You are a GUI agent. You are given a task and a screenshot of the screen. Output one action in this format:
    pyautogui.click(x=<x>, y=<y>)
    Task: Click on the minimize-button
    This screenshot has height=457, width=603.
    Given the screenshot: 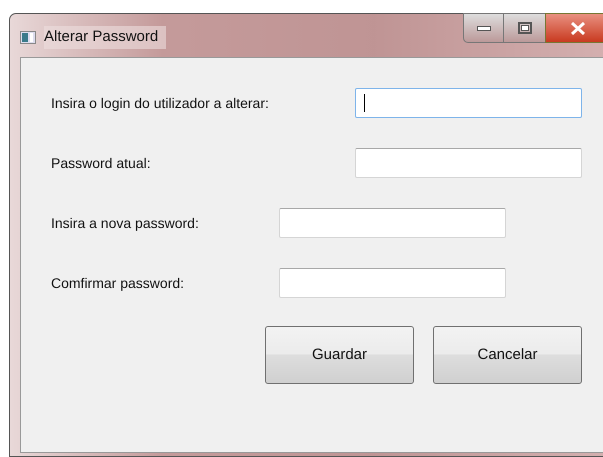 What is the action you would take?
    pyautogui.click(x=483, y=28)
    